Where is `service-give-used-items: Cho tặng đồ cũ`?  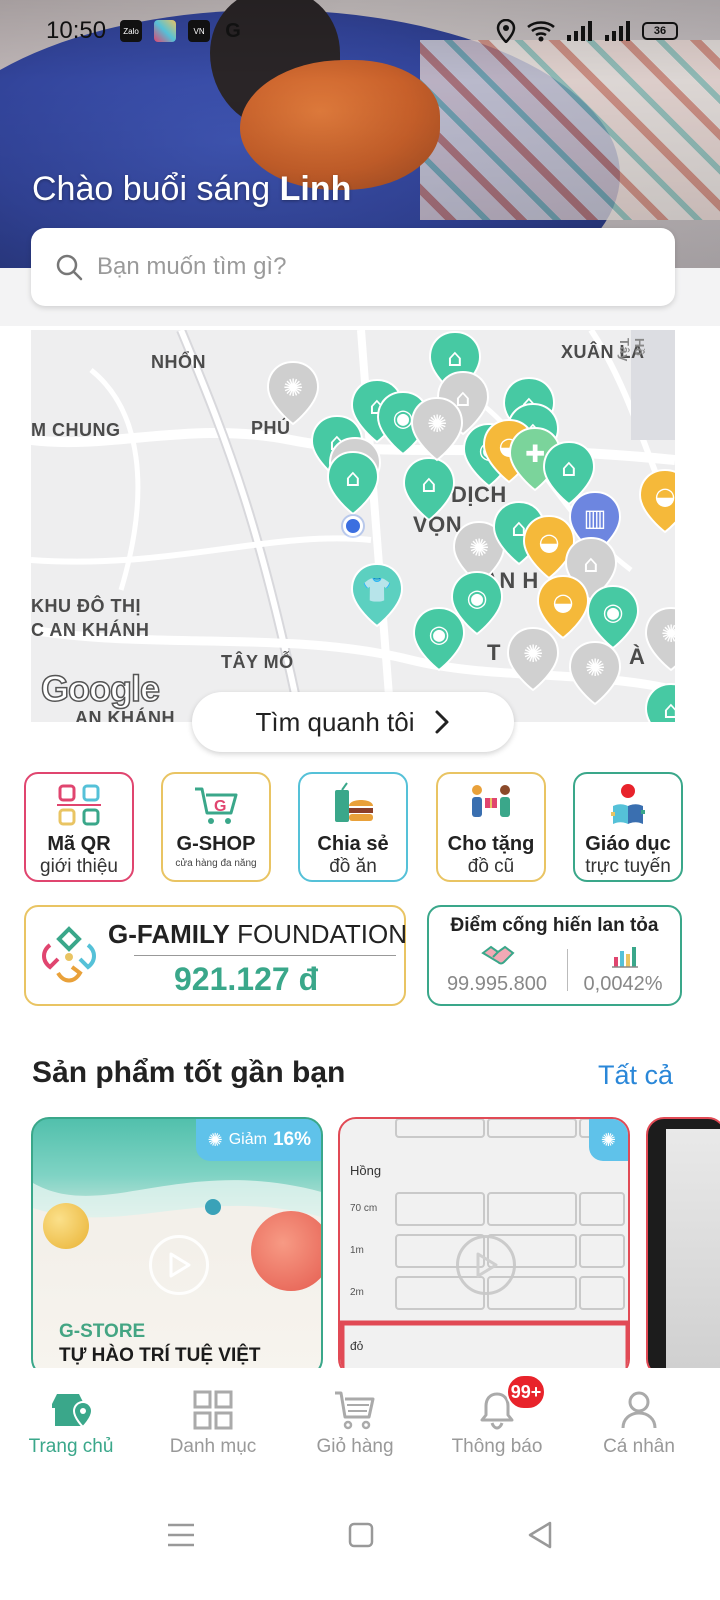 service-give-used-items: Cho tặng đồ cũ is located at coordinates (491, 827).